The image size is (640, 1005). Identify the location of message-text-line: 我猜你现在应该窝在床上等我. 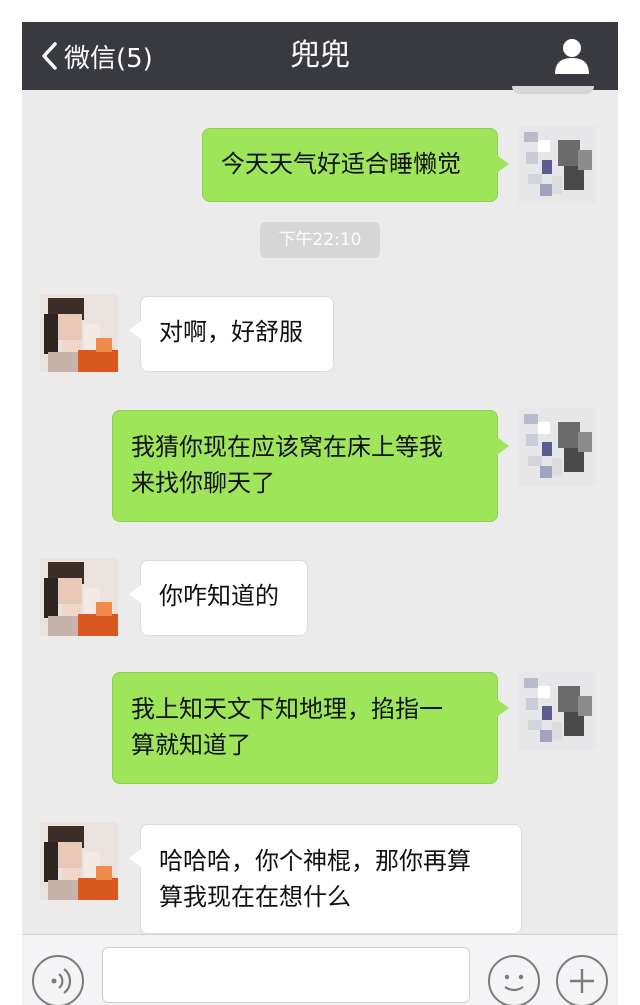
(287, 447).